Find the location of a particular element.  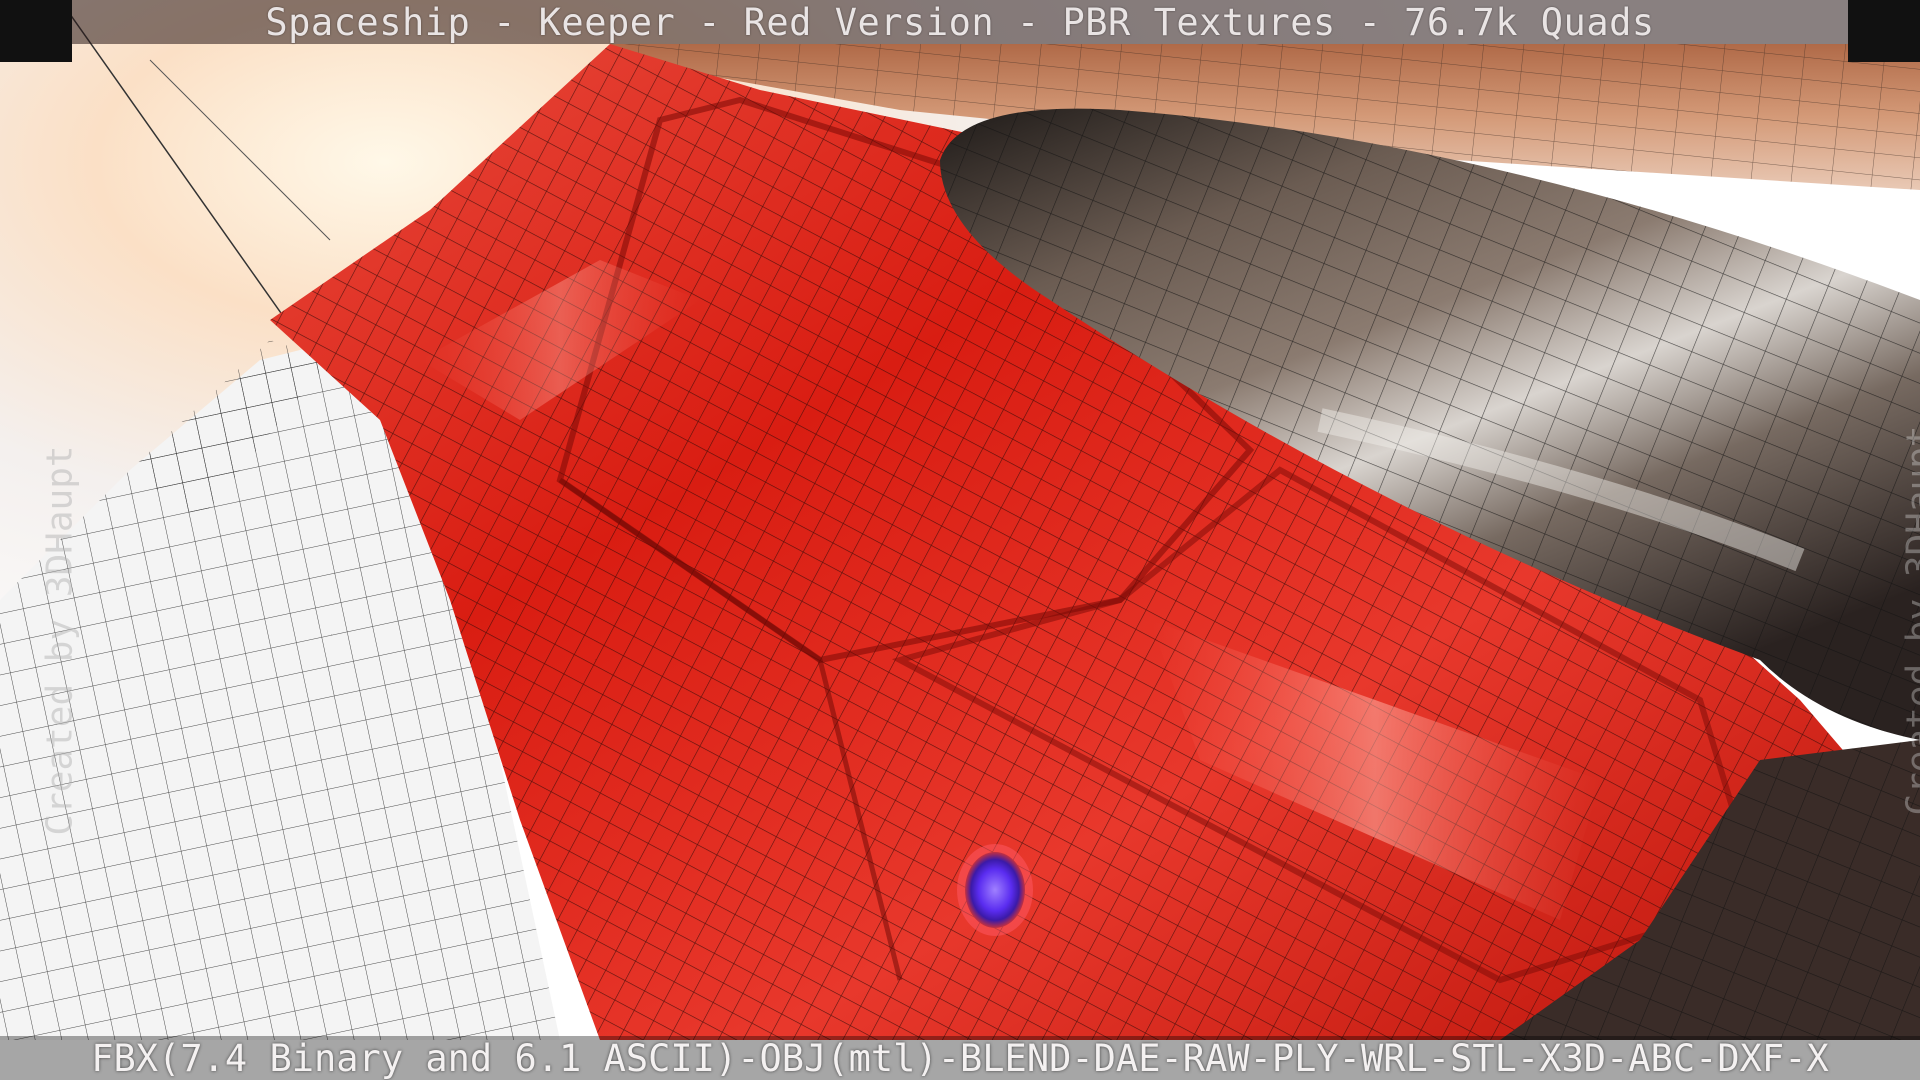

corner-block-left is located at coordinates (36, 31).